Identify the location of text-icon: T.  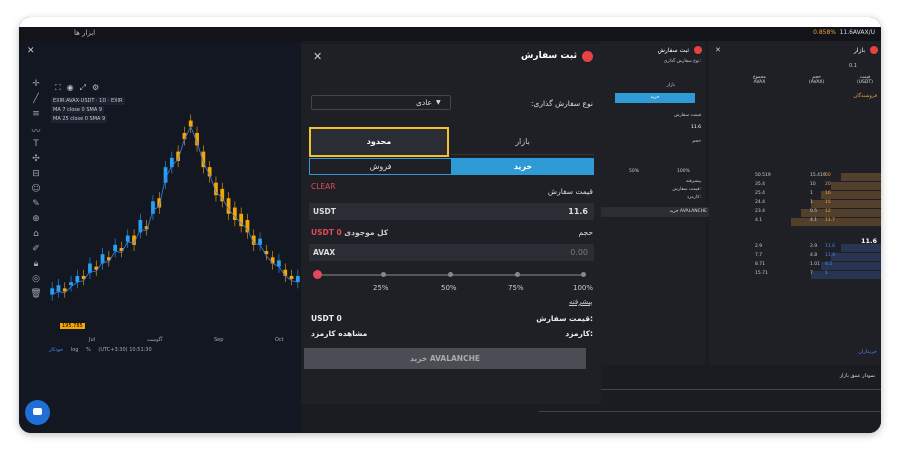
(36, 146).